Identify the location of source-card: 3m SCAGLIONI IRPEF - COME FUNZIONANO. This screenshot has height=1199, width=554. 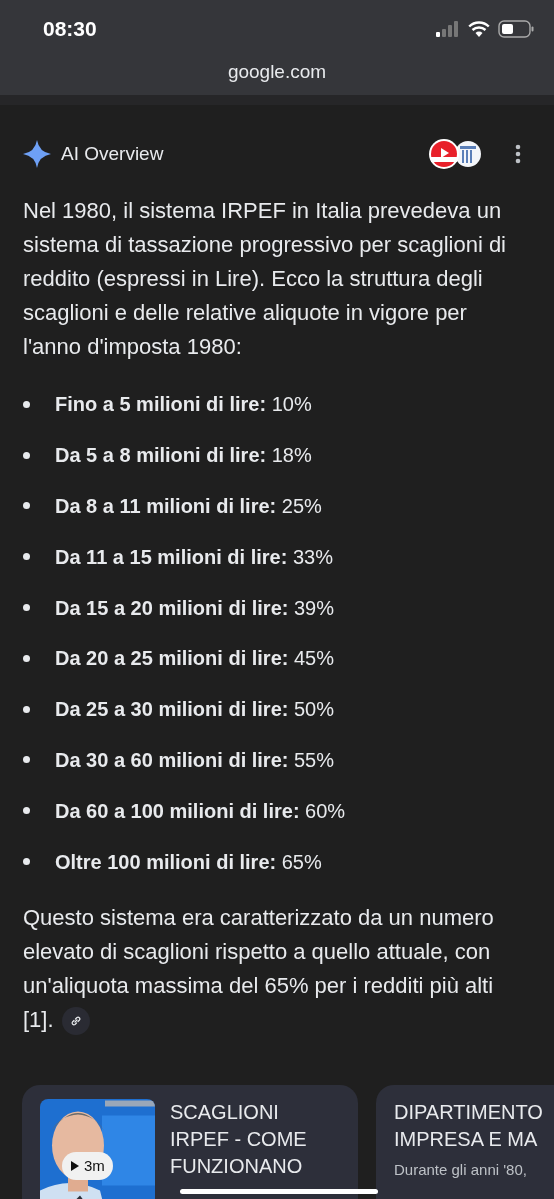
(190, 1141).